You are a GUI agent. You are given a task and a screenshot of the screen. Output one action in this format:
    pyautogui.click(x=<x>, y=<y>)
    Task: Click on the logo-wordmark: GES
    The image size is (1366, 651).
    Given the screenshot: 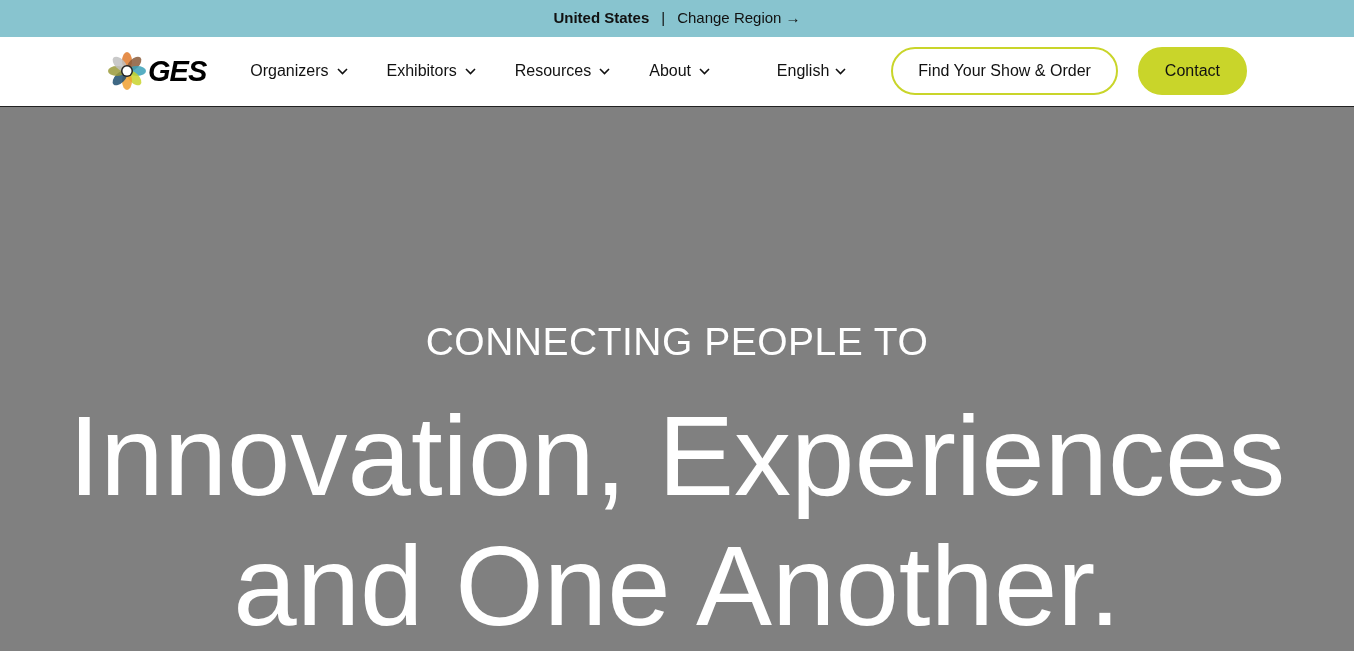 What is the action you would take?
    pyautogui.click(x=177, y=71)
    